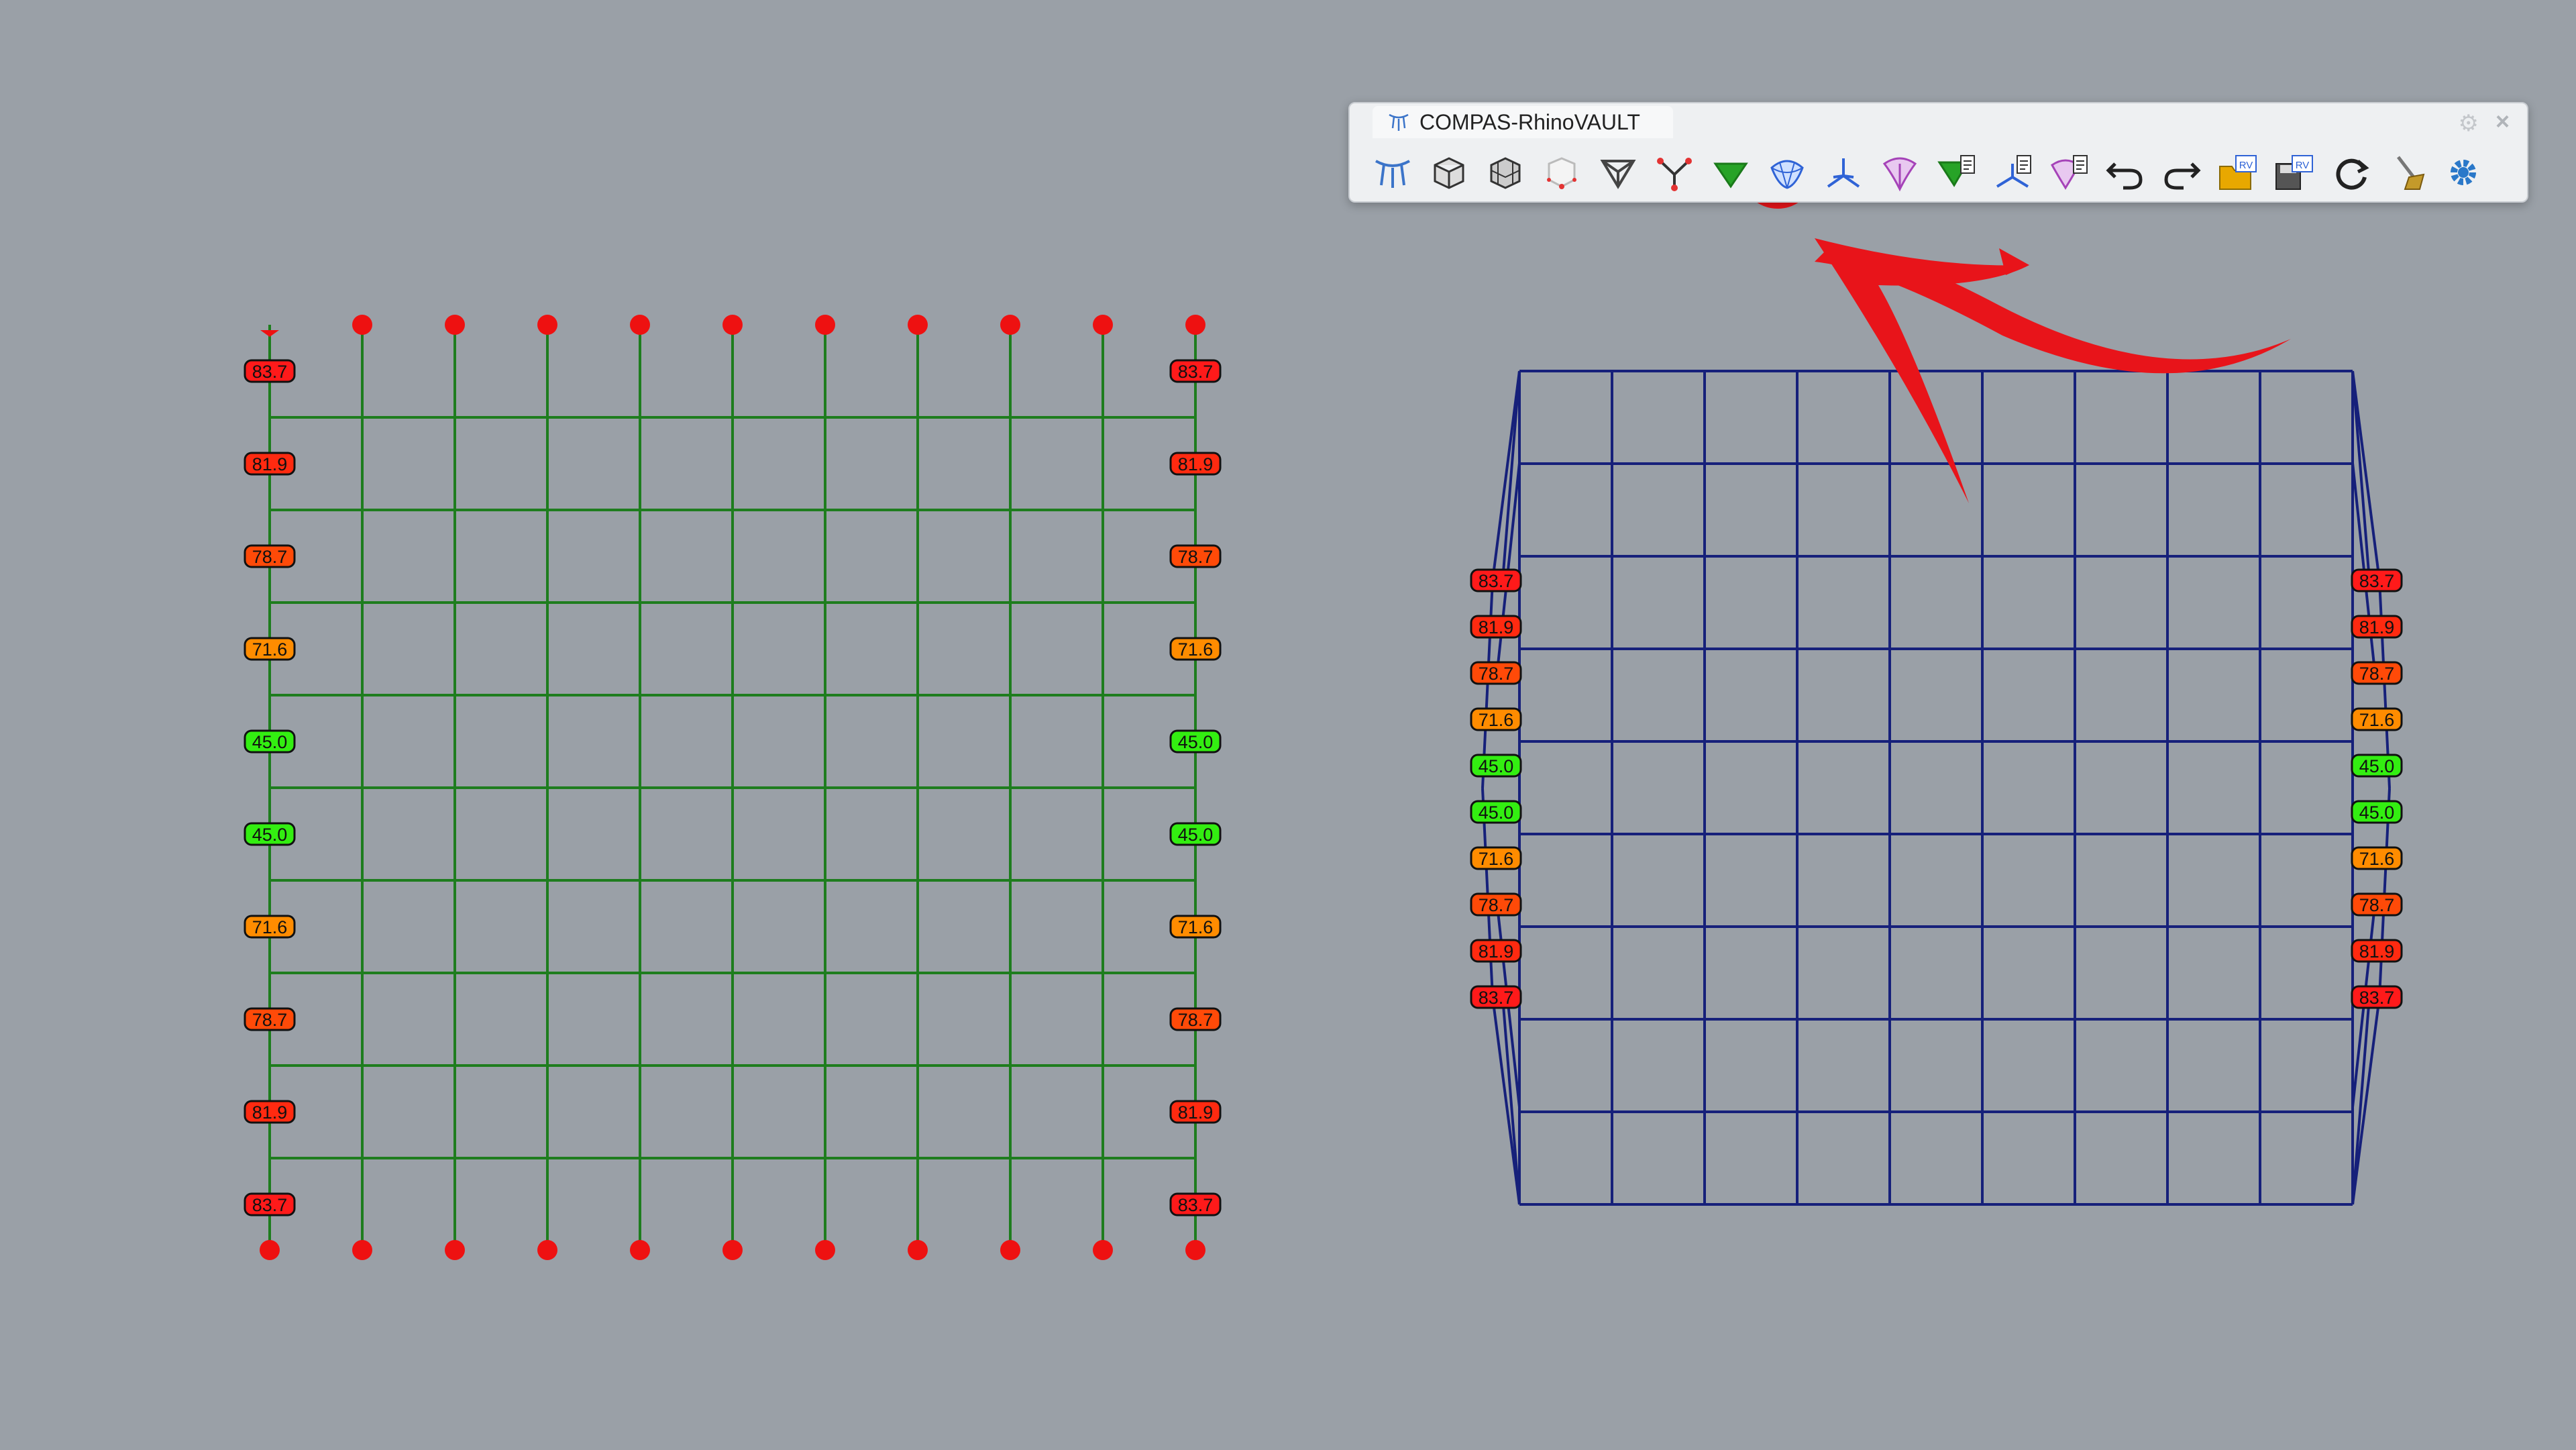 The width and height of the screenshot is (2576, 1450). Describe the element at coordinates (2503, 121) in the screenshot. I see `toolbar-close-icon: ×` at that location.